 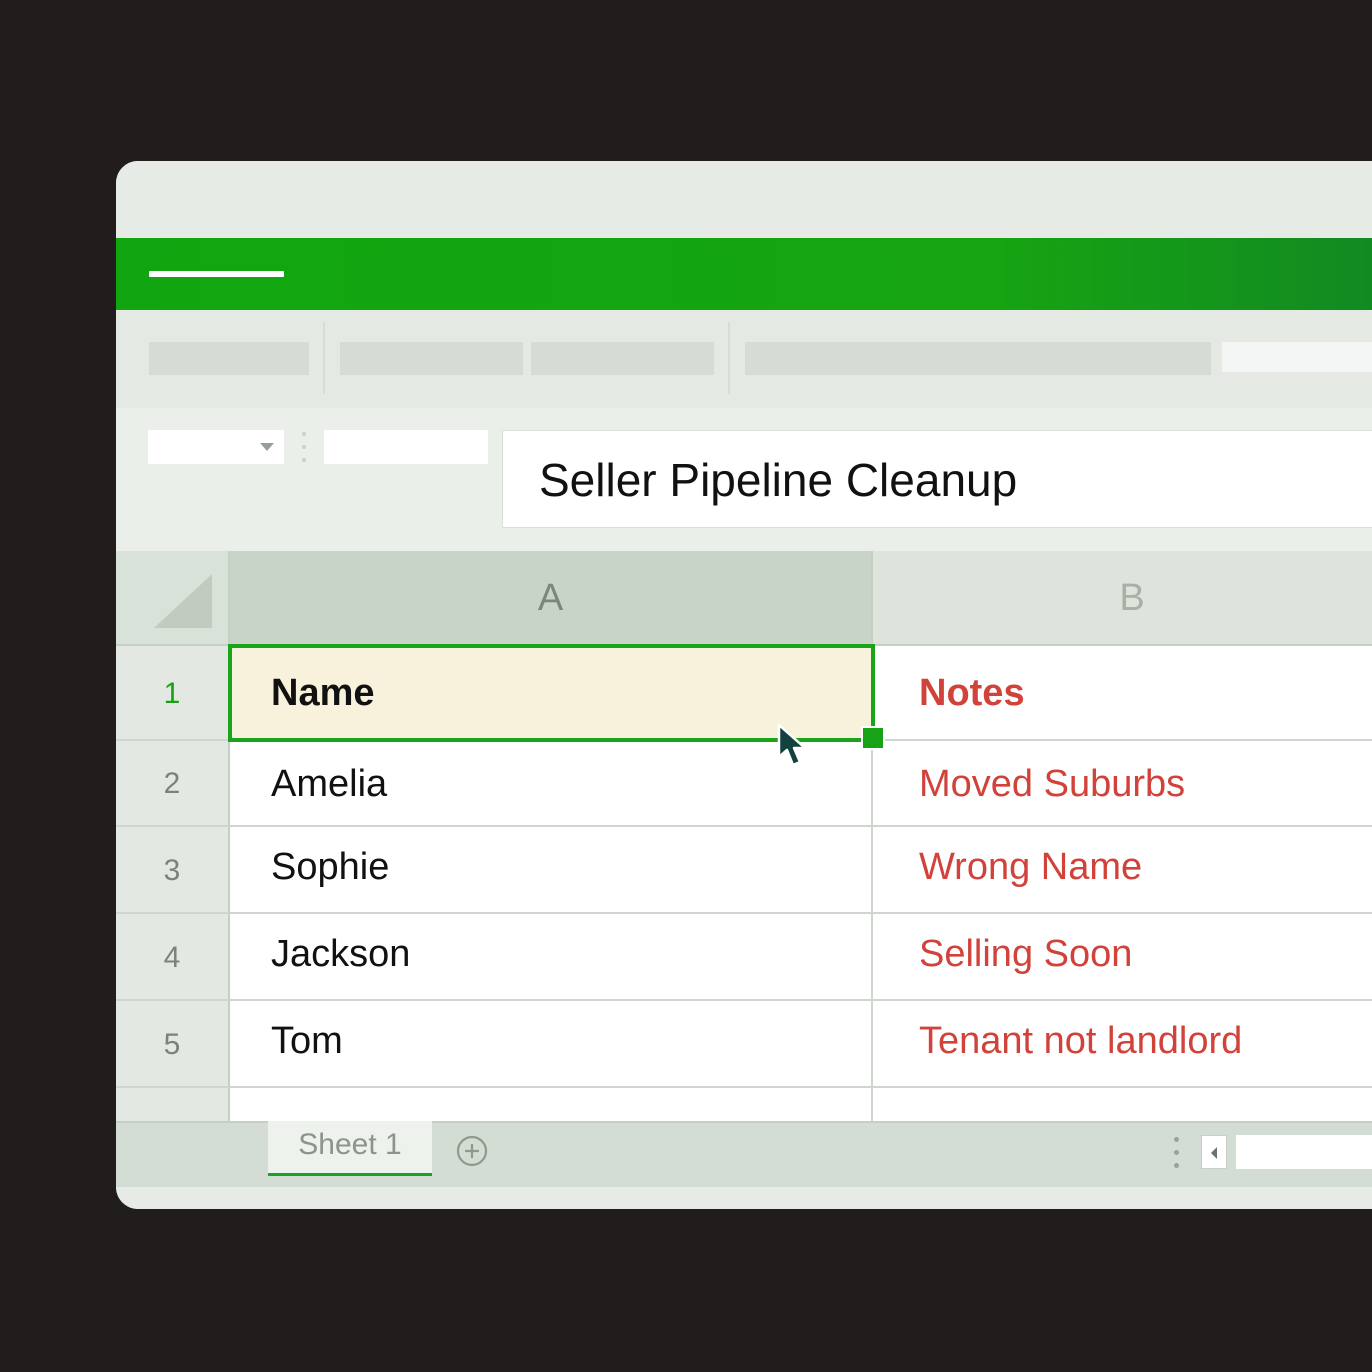 What do you see at coordinates (350, 1148) in the screenshot?
I see `sheet-tab-1: Sheet 1` at bounding box center [350, 1148].